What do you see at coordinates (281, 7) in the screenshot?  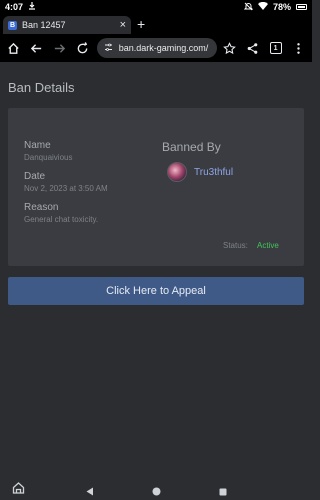 I see `battery-level: 78%` at bounding box center [281, 7].